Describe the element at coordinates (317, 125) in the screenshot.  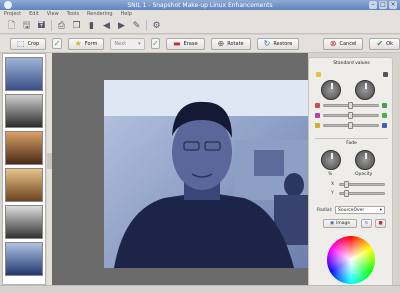
I see `yellow-channel-icon` at that location.